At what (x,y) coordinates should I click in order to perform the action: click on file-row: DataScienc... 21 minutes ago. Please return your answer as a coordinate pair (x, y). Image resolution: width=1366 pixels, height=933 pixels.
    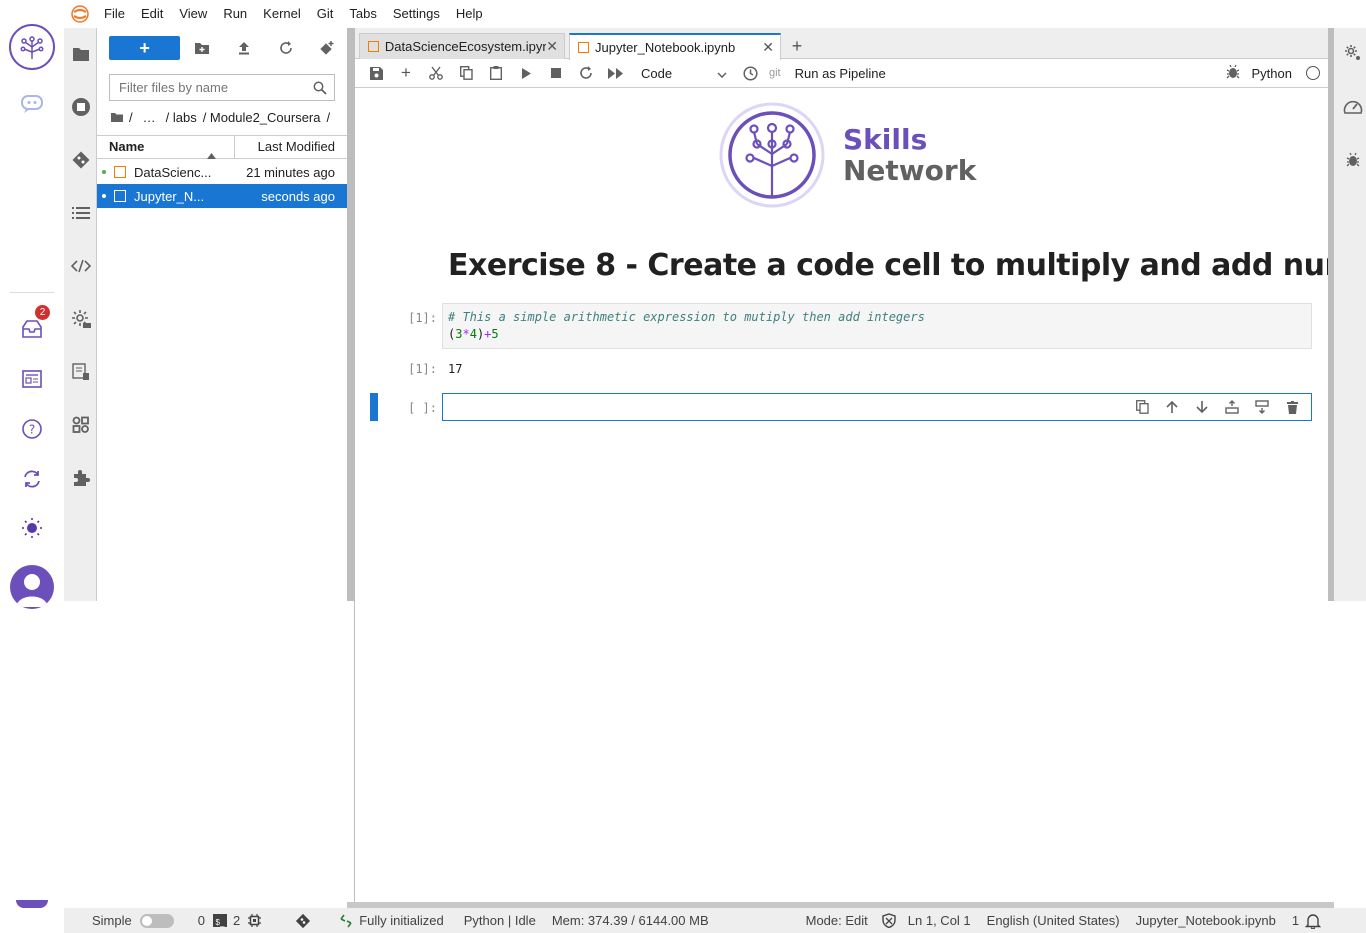
    Looking at the image, I should click on (222, 172).